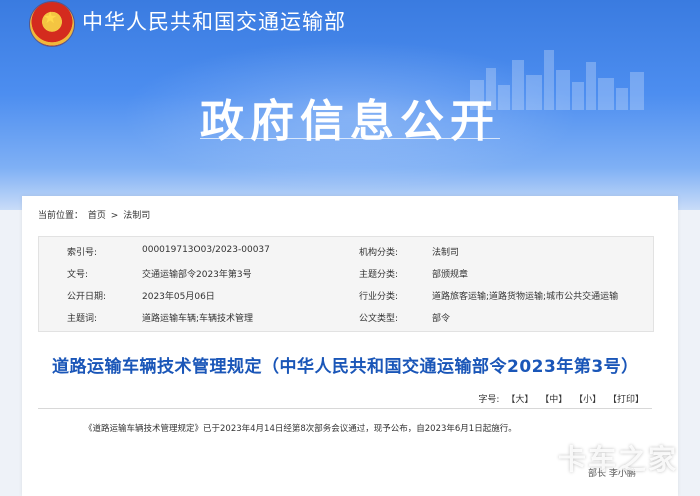 This screenshot has height=496, width=700. I want to click on font-size-controls: 字号: 【大】 【中】 【小】 【打印】, so click(559, 398).